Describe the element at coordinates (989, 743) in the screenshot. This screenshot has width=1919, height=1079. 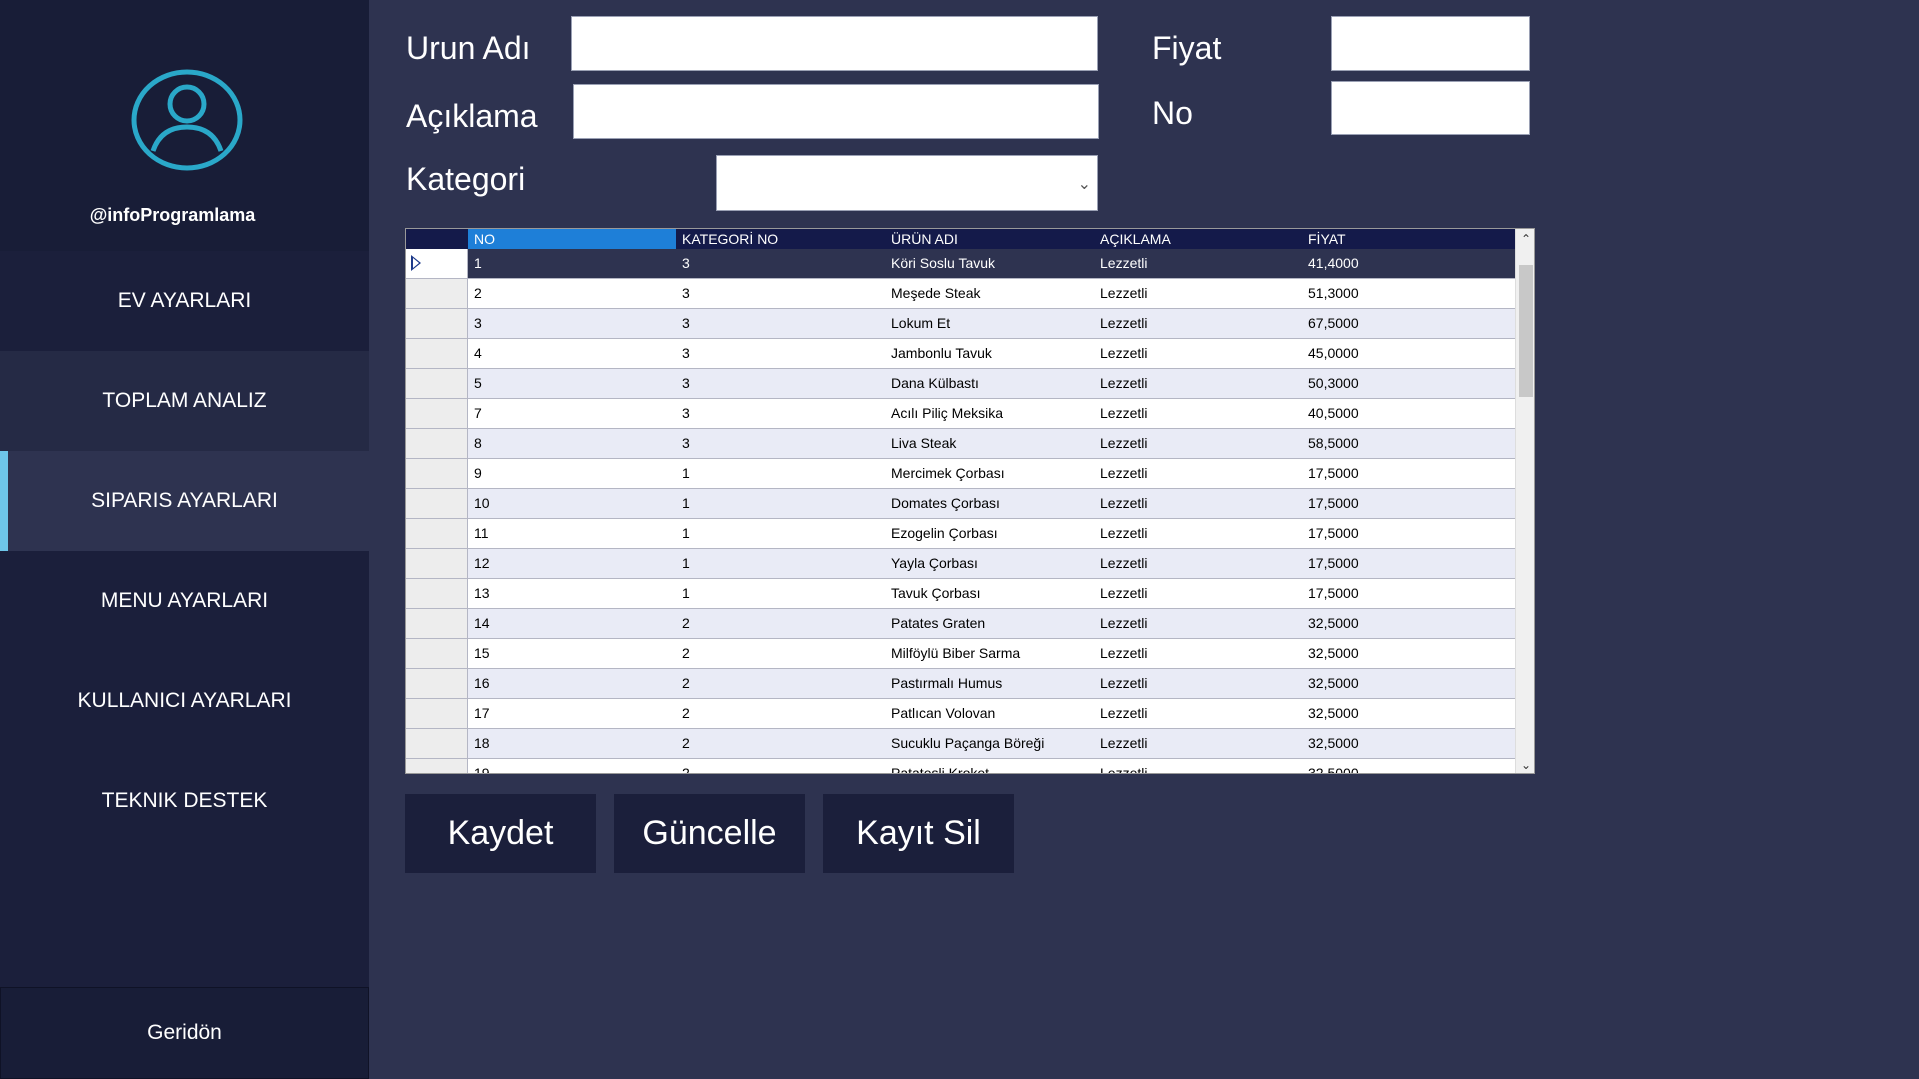
I see `cell-urun-adi: Sucuklu Paçanga Böreği` at that location.